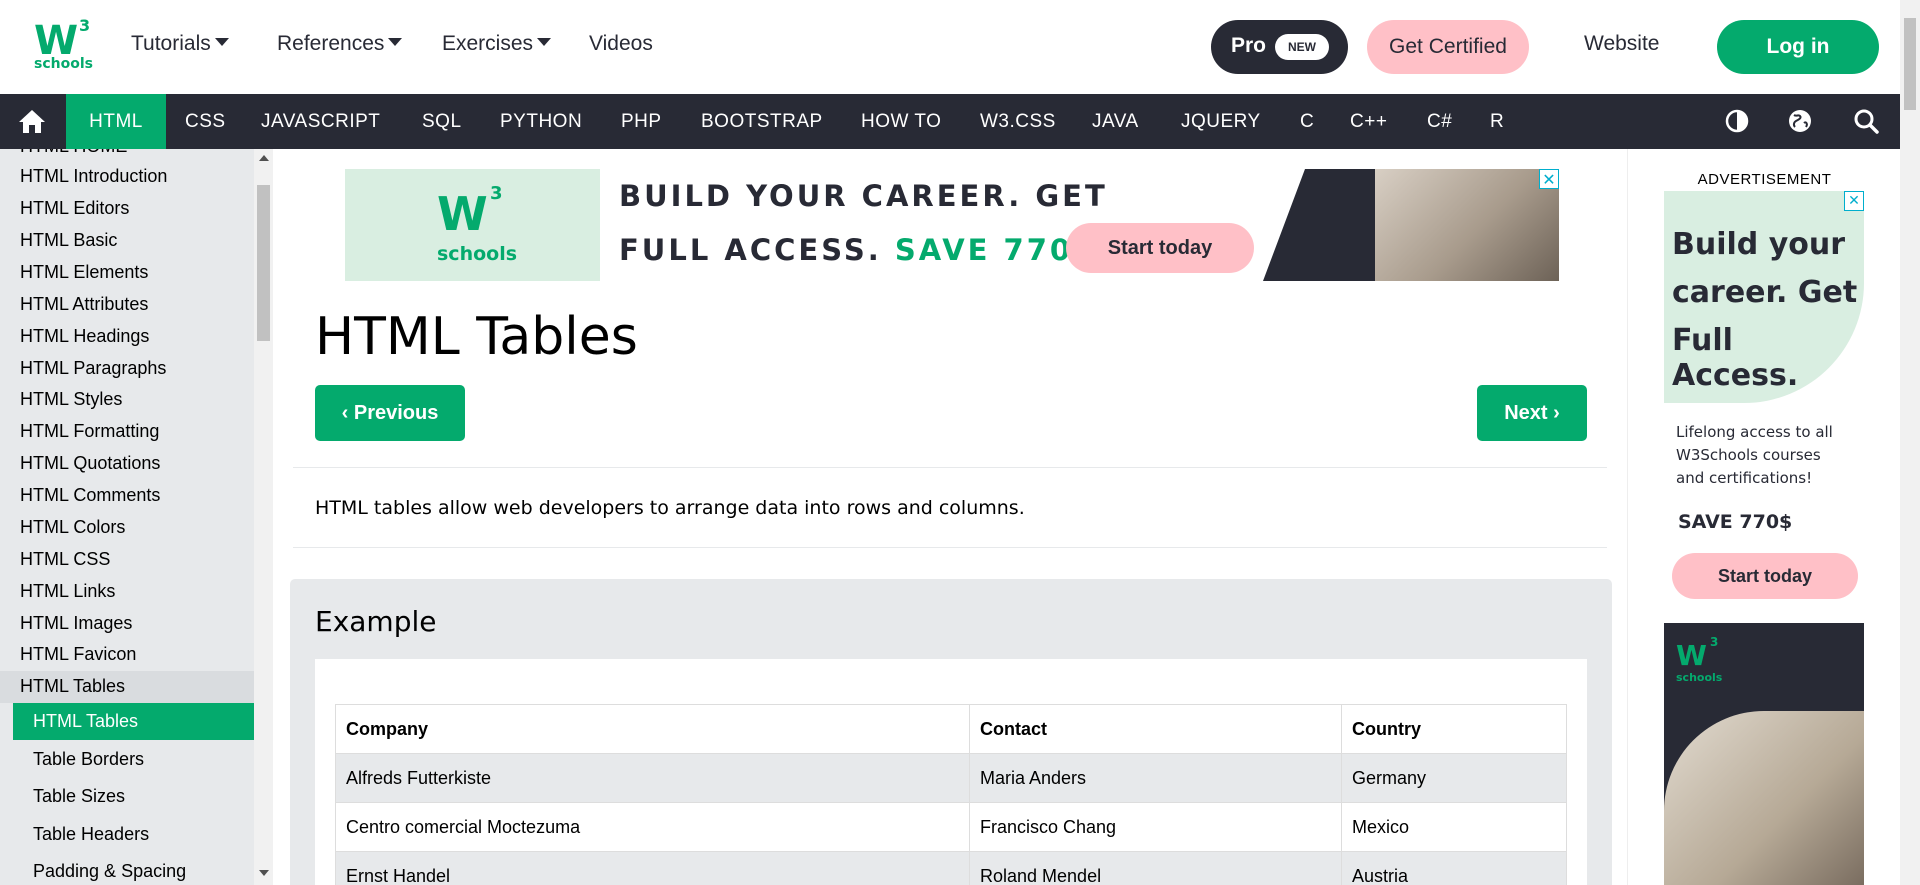  What do you see at coordinates (901, 121) in the screenshot?
I see `topic-how-to: HOW TO` at bounding box center [901, 121].